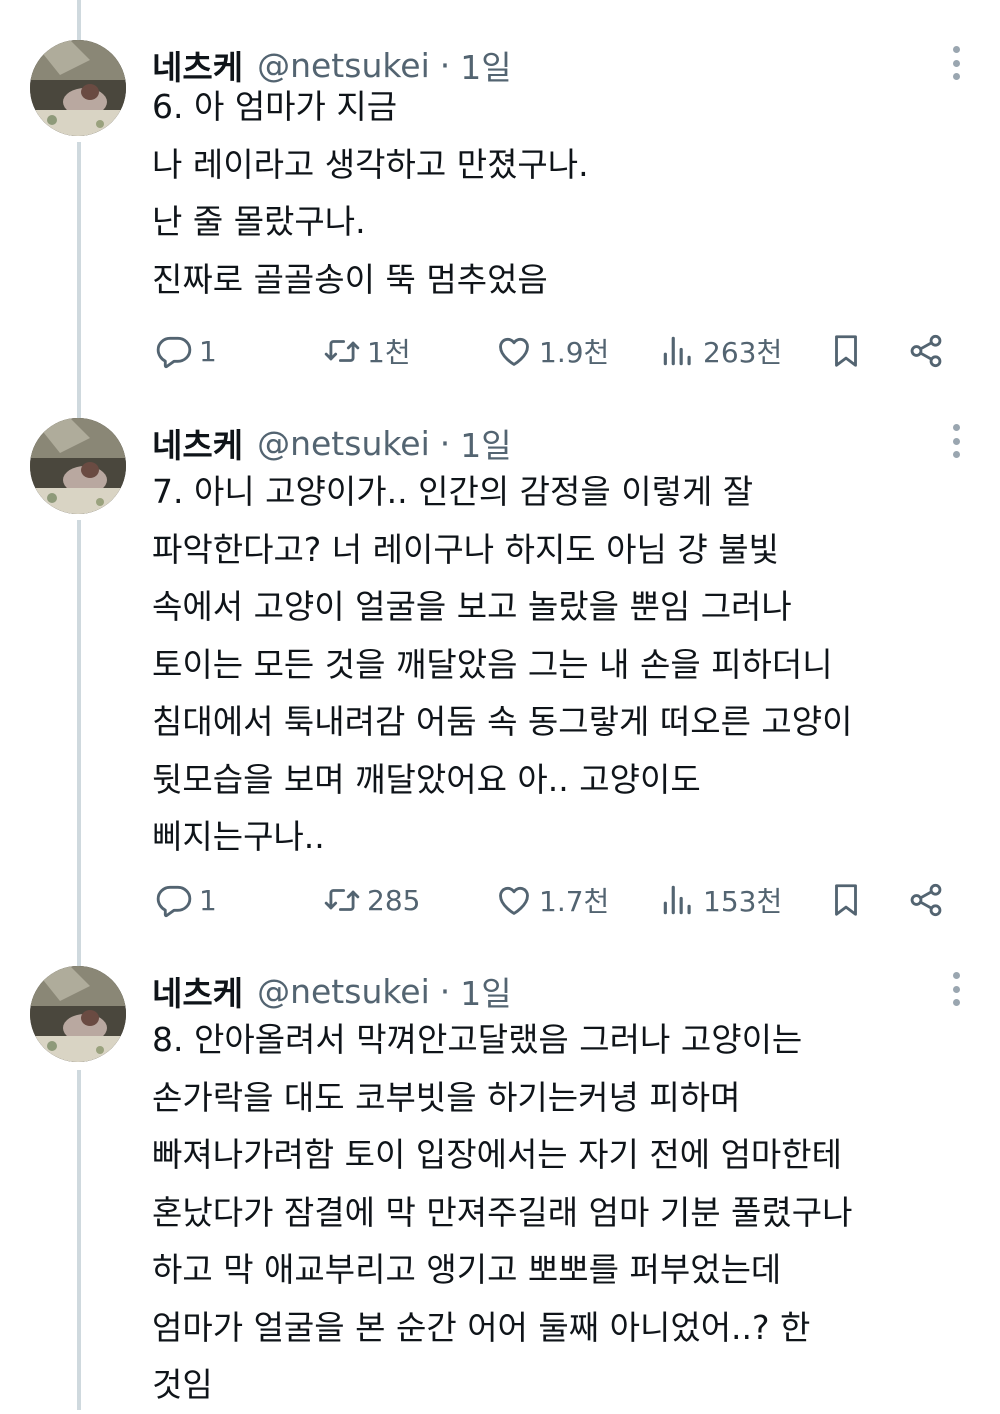  Describe the element at coordinates (492, 664) in the screenshot. I see `tweet-text-line: 토이는 모든 것을 깨달았음 그는 내 손을 피하더니` at that location.